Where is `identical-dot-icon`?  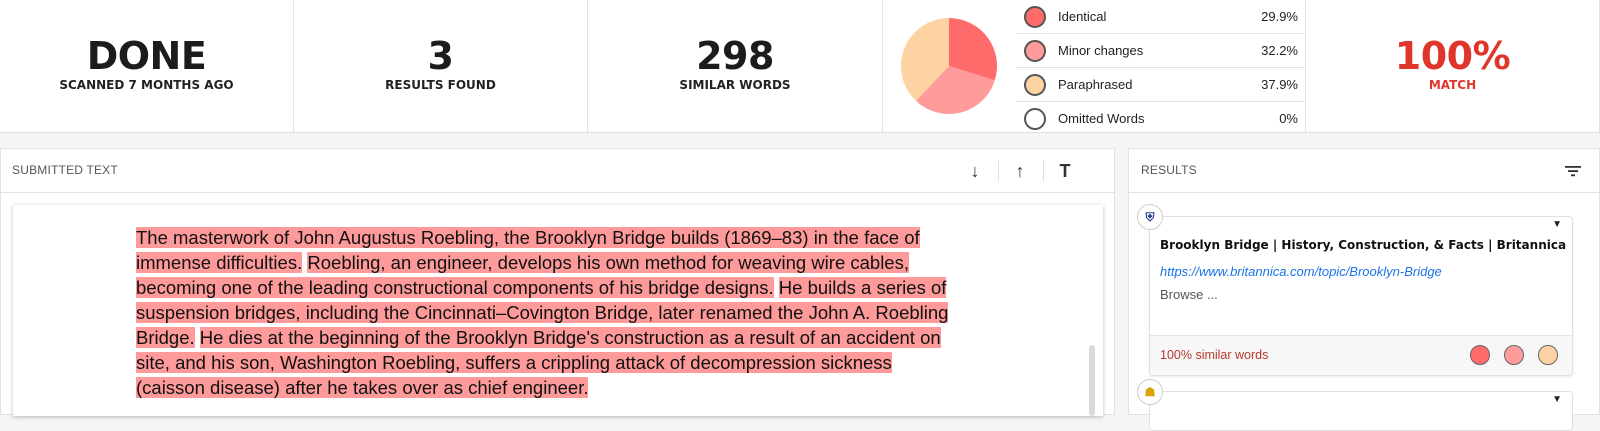 identical-dot-icon is located at coordinates (1035, 17).